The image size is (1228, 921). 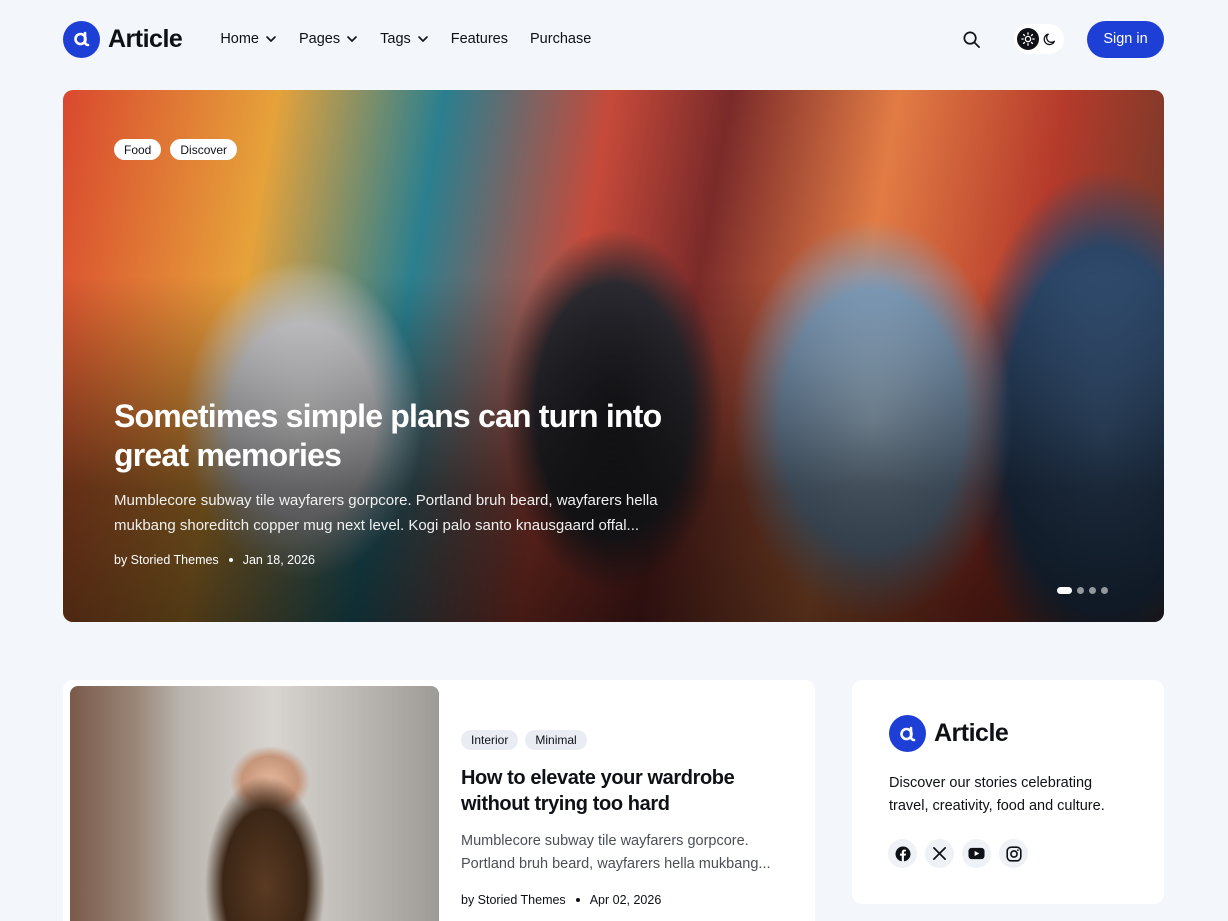 I want to click on facebook-link, so click(x=902, y=853).